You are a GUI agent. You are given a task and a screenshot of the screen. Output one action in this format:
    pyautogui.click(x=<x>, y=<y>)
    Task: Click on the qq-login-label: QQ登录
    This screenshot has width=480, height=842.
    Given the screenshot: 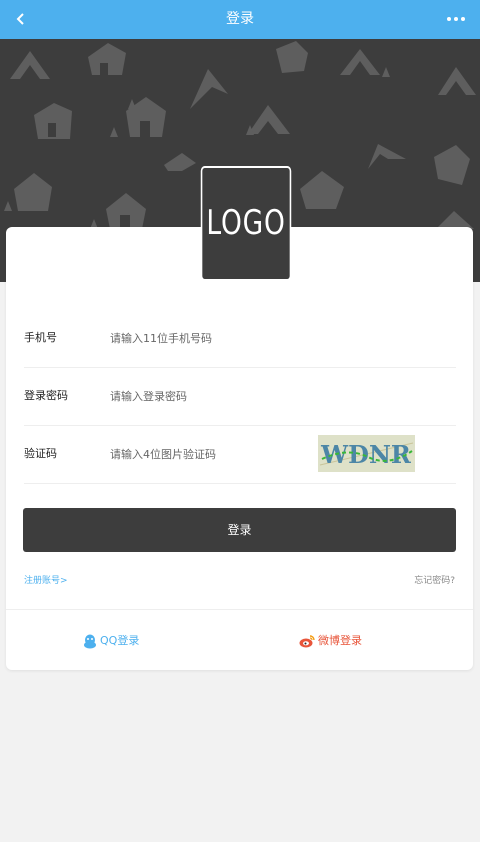 What is the action you would take?
    pyautogui.click(x=120, y=640)
    